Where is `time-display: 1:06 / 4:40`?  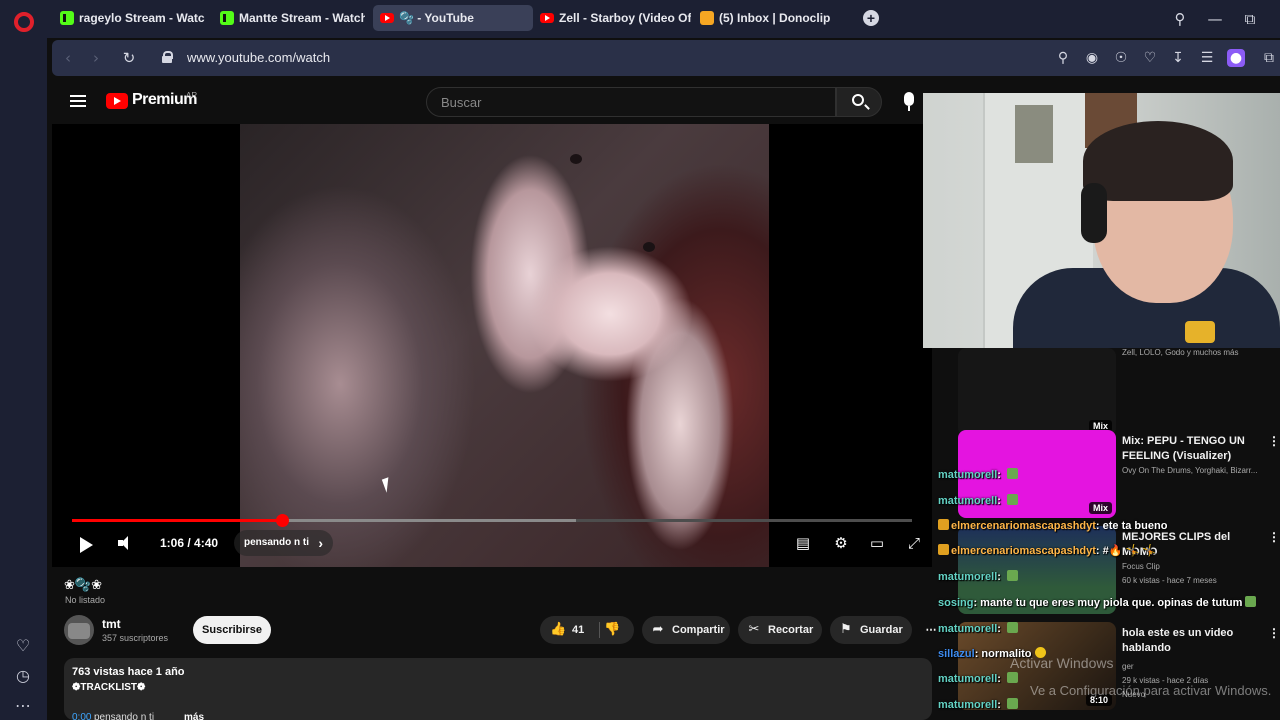
time-display: 1:06 / 4:40 is located at coordinates (189, 543).